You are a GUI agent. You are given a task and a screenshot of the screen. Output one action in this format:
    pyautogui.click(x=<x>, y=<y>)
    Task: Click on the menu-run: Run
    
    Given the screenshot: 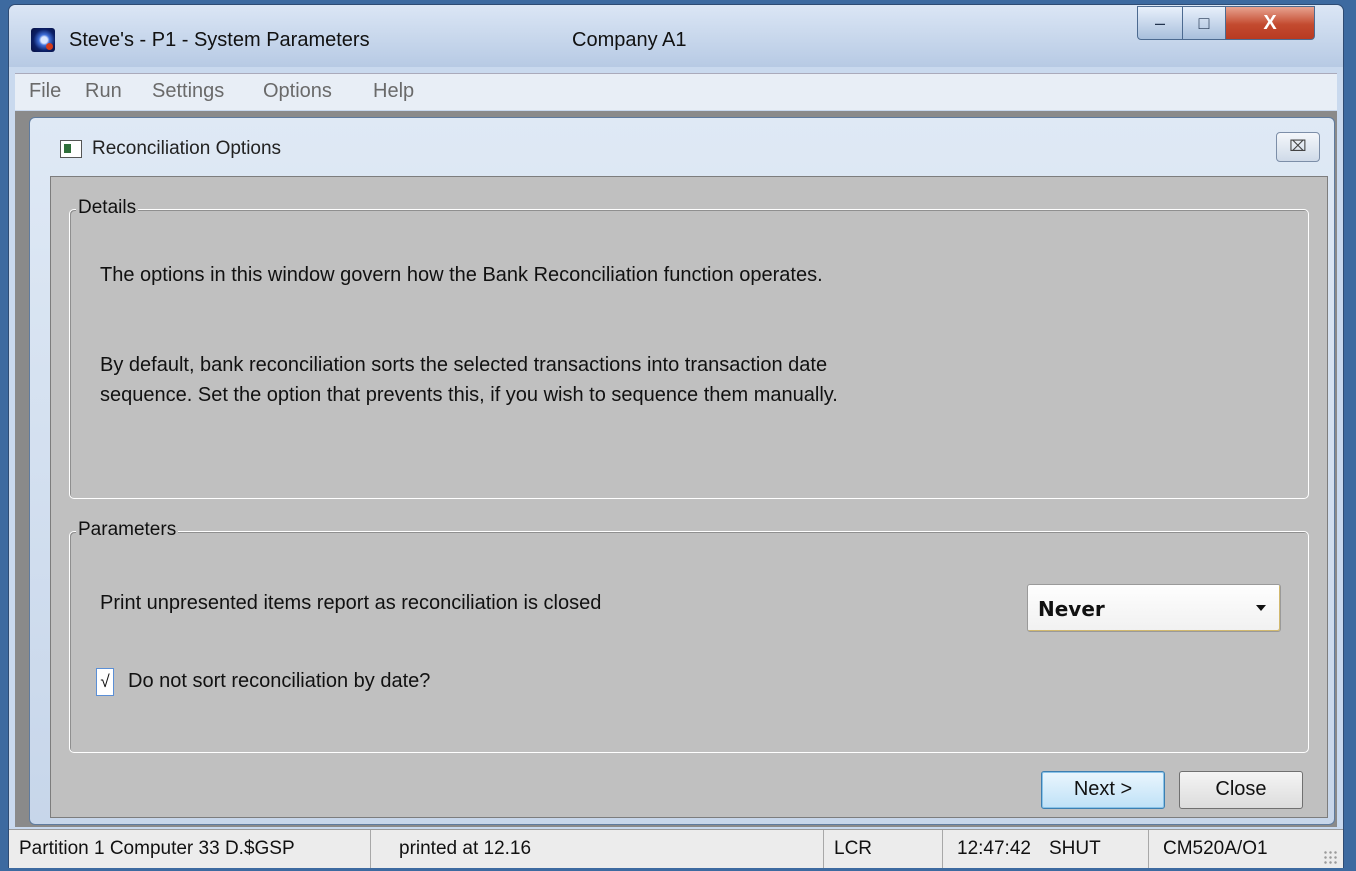 What is the action you would take?
    pyautogui.click(x=103, y=91)
    